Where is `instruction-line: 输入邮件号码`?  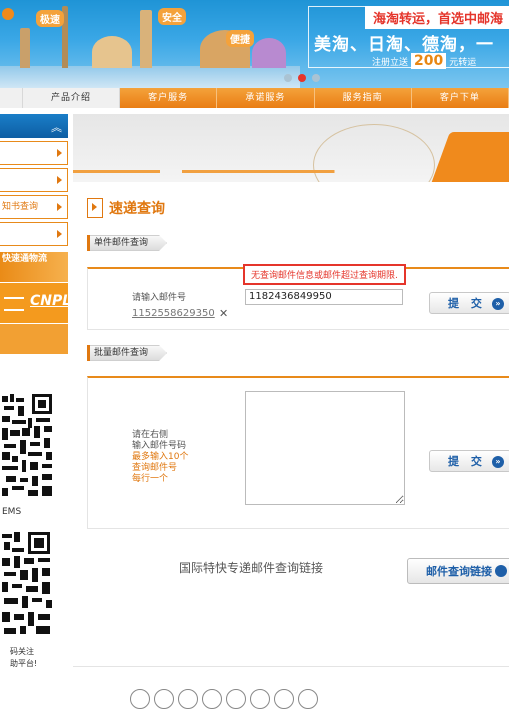
instruction-line: 输入邮件号码 is located at coordinates (159, 446).